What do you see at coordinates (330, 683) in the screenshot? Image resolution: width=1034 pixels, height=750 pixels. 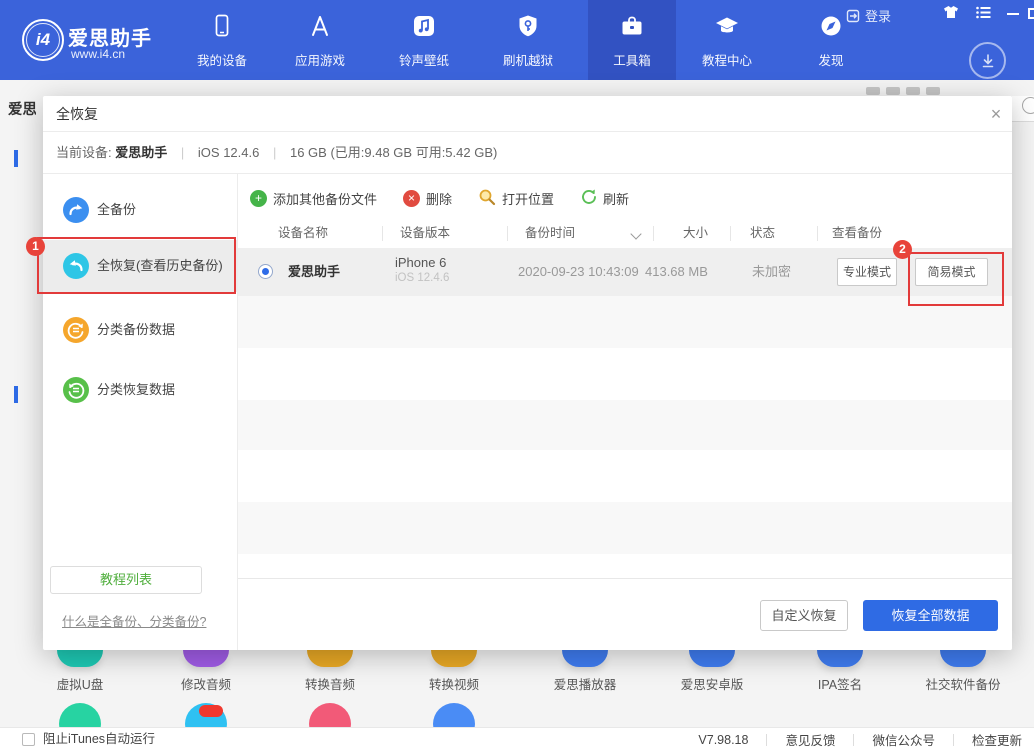 I see `app-label: 转换音频` at bounding box center [330, 683].